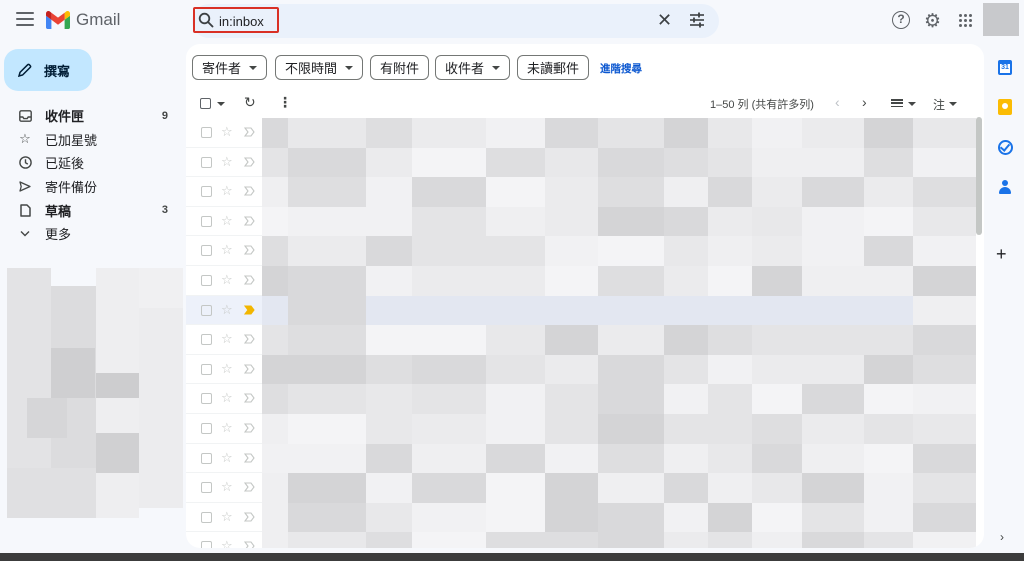  Describe the element at coordinates (697, 20) in the screenshot. I see `search-options-icon` at that location.